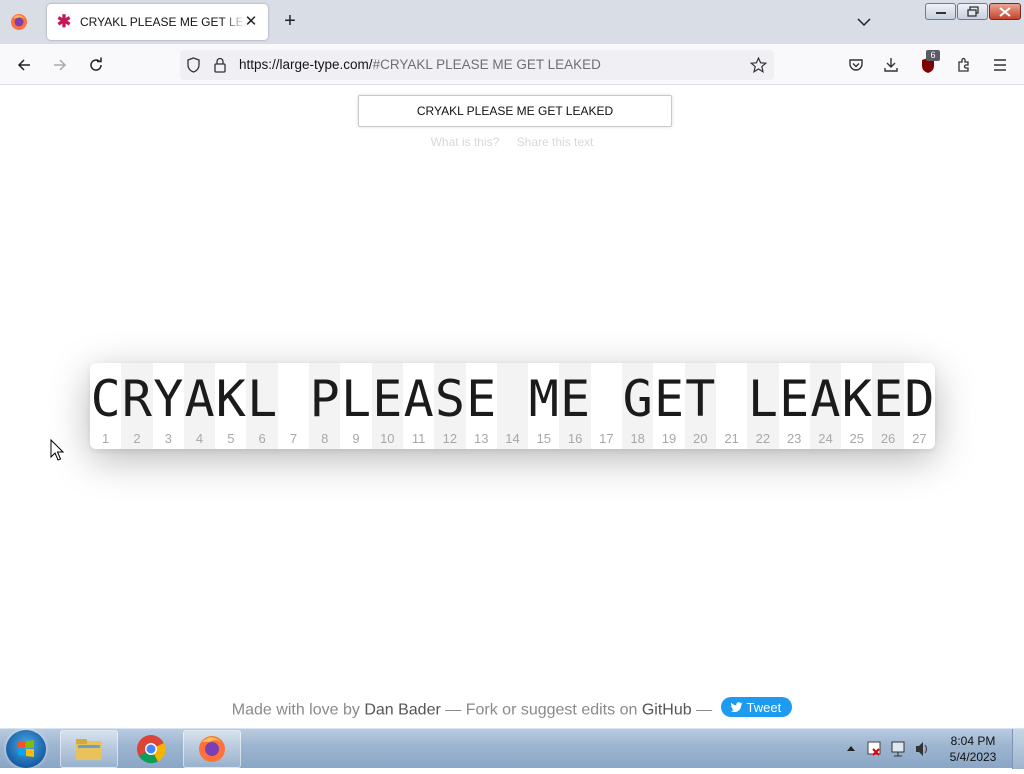  What do you see at coordinates (515, 111) in the screenshot?
I see `large-type-text-input` at bounding box center [515, 111].